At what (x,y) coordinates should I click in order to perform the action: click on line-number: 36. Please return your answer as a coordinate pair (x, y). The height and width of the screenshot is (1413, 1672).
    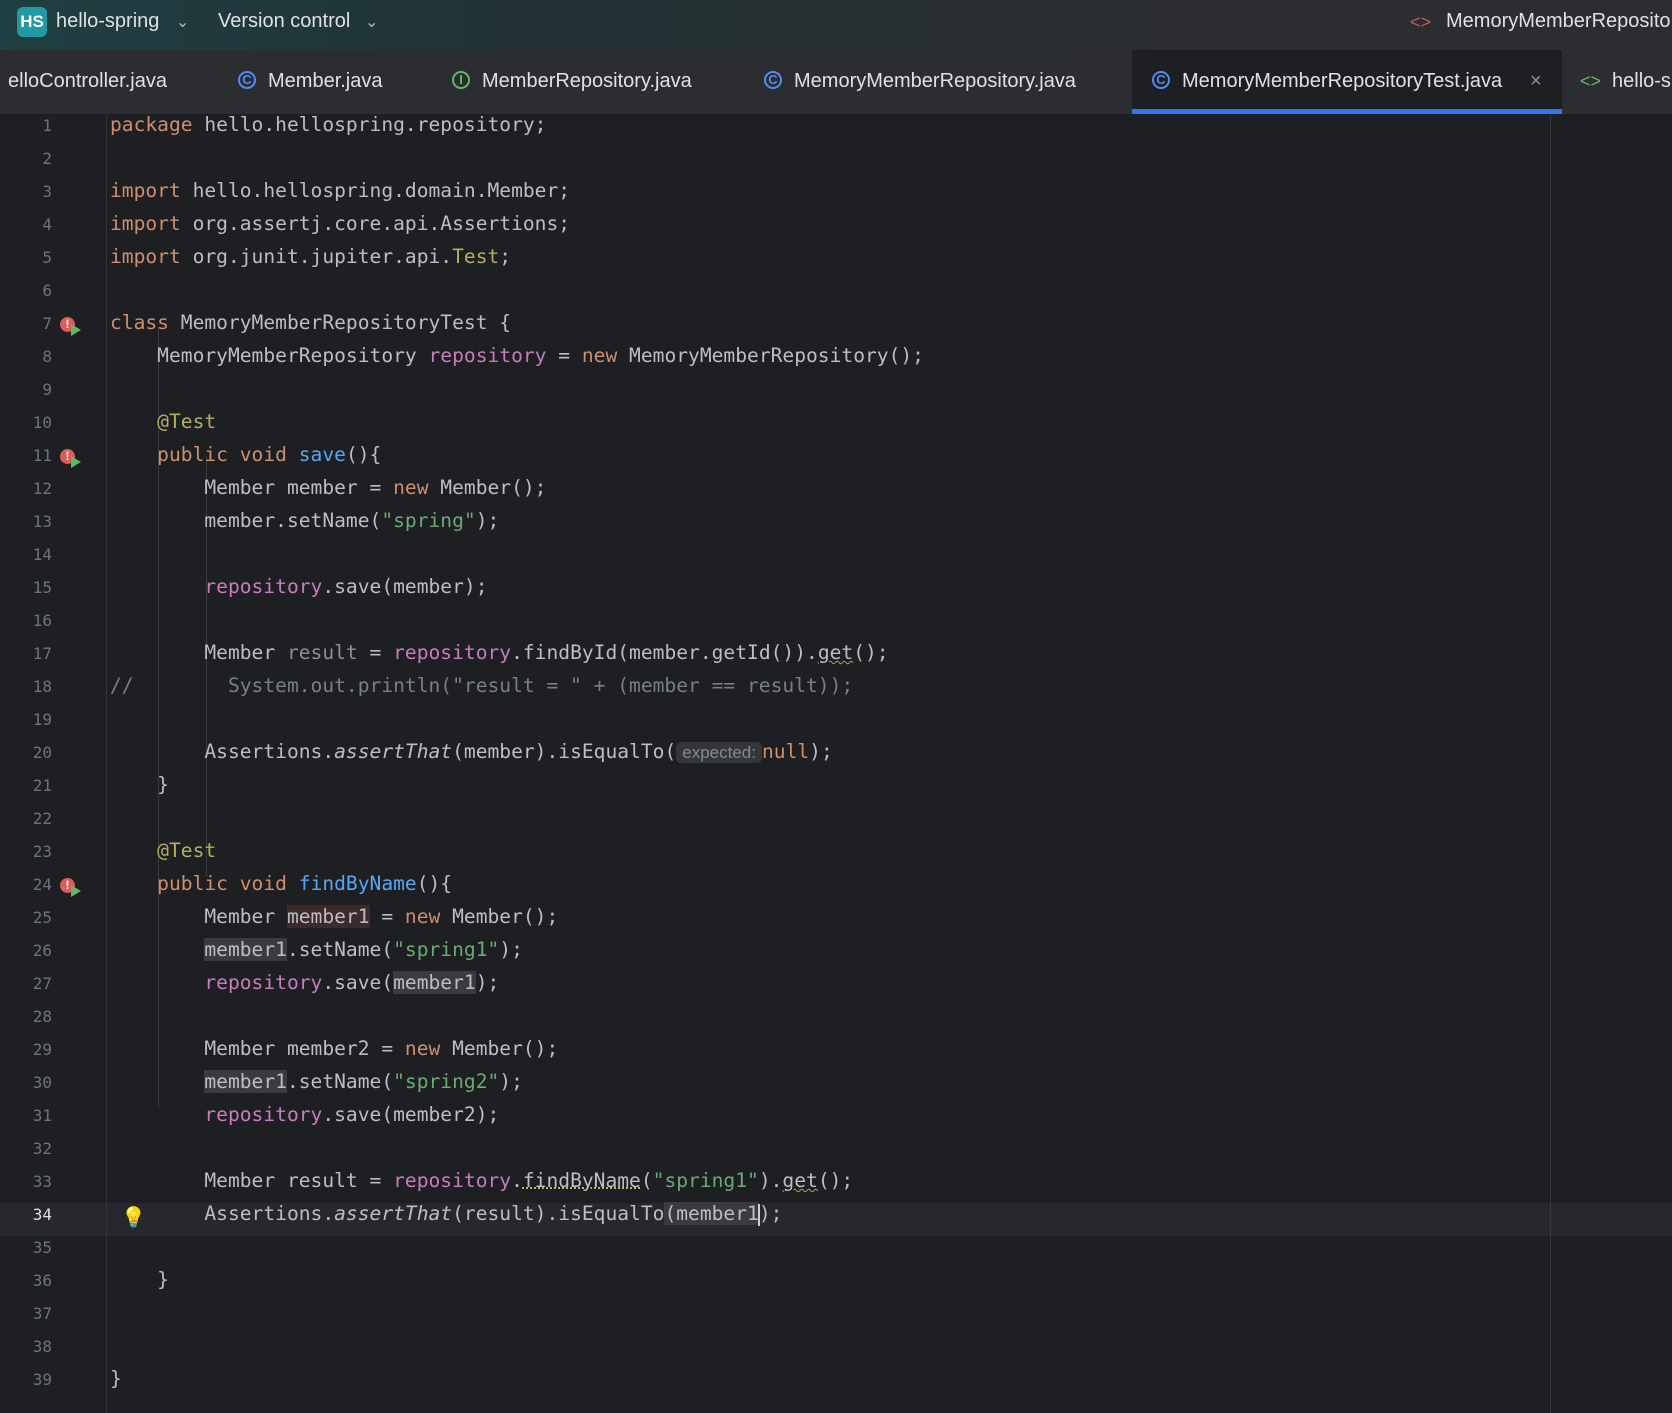
    Looking at the image, I should click on (26, 1280).